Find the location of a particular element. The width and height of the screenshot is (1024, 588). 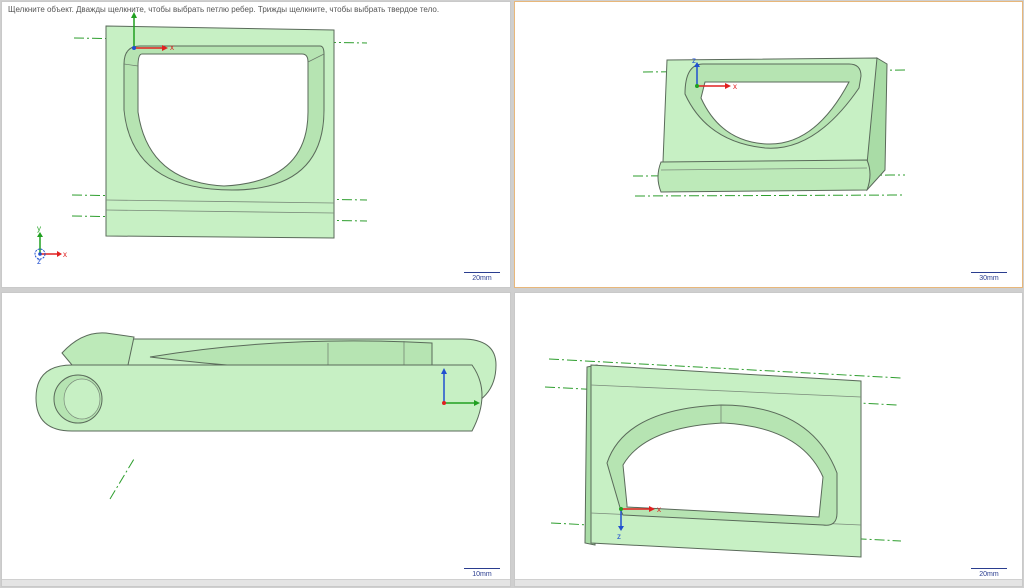

scale-label: 10mm is located at coordinates (482, 574).